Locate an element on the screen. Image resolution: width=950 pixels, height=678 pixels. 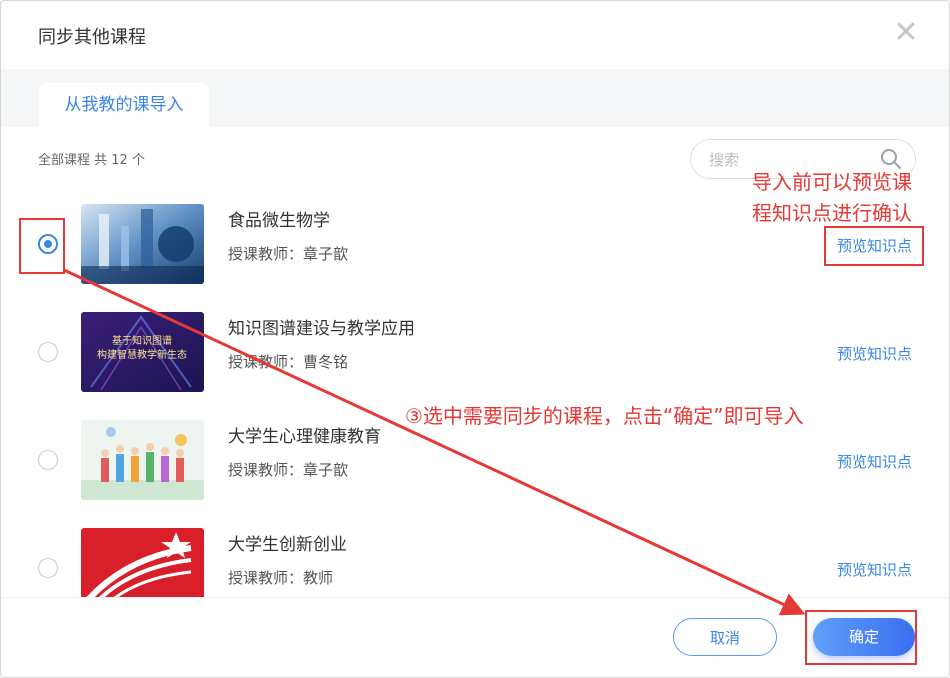
dialog-title: 同步其他课程 is located at coordinates (92, 37).